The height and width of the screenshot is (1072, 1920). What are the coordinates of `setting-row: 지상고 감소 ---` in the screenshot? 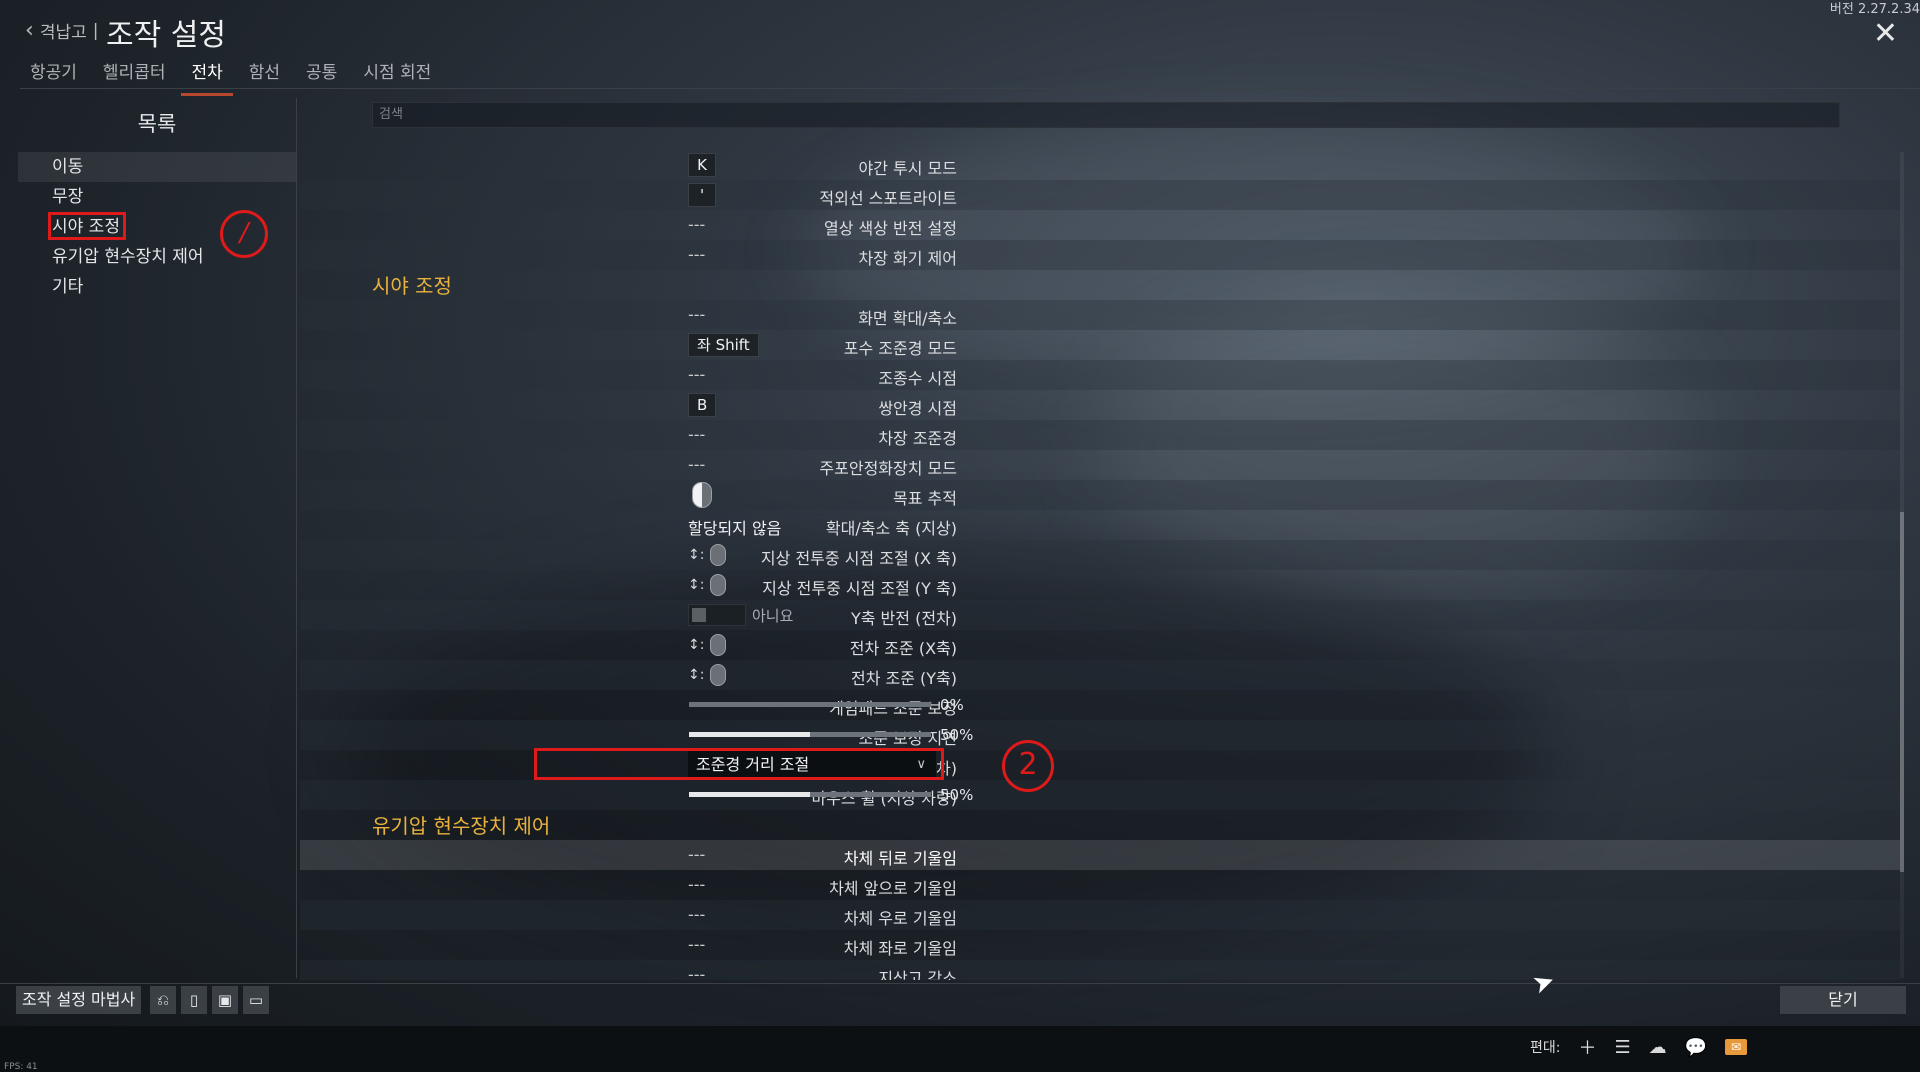 It's located at (1100, 970).